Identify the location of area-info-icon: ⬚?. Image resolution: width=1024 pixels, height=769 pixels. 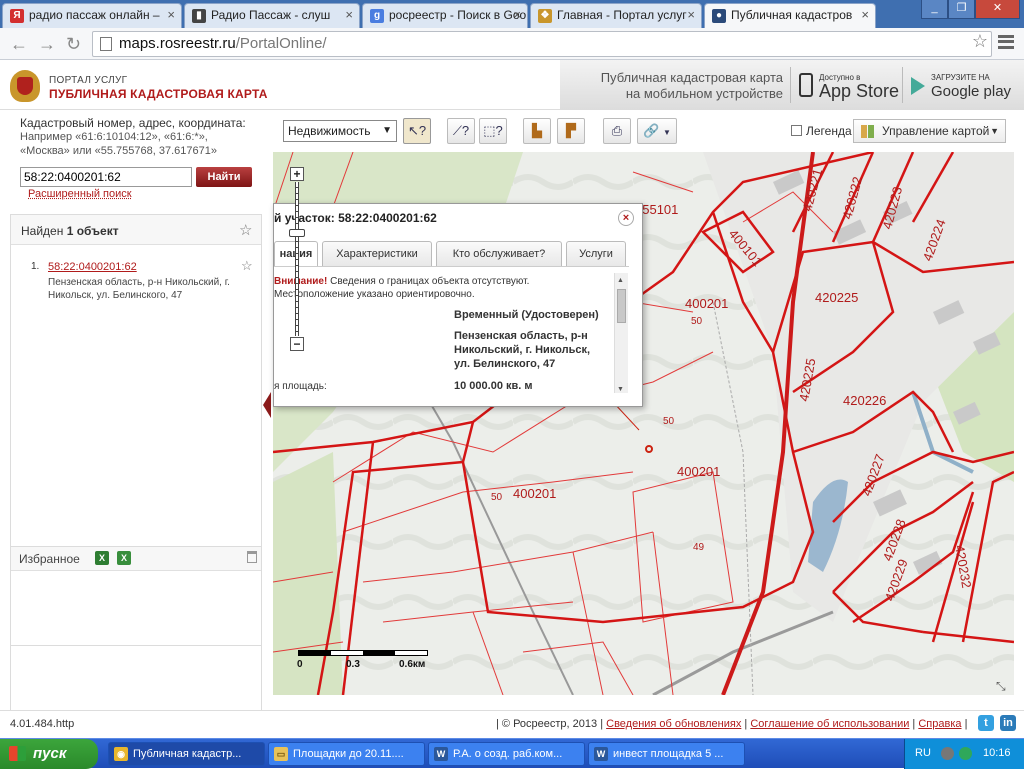
(493, 130).